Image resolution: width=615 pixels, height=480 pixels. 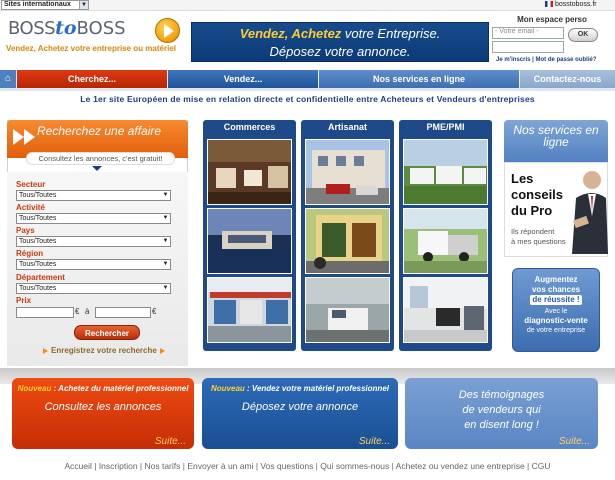 What do you see at coordinates (249, 127) in the screenshot?
I see `category-title: Commerces` at bounding box center [249, 127].